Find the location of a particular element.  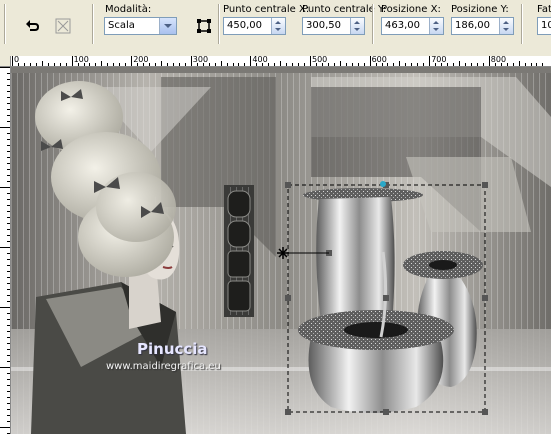

rotate-tool-button is located at coordinates (33, 26).